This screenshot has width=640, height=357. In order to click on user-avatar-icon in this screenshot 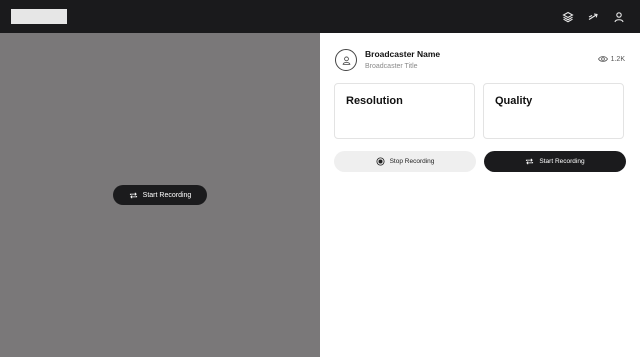, I will do `click(346, 60)`.